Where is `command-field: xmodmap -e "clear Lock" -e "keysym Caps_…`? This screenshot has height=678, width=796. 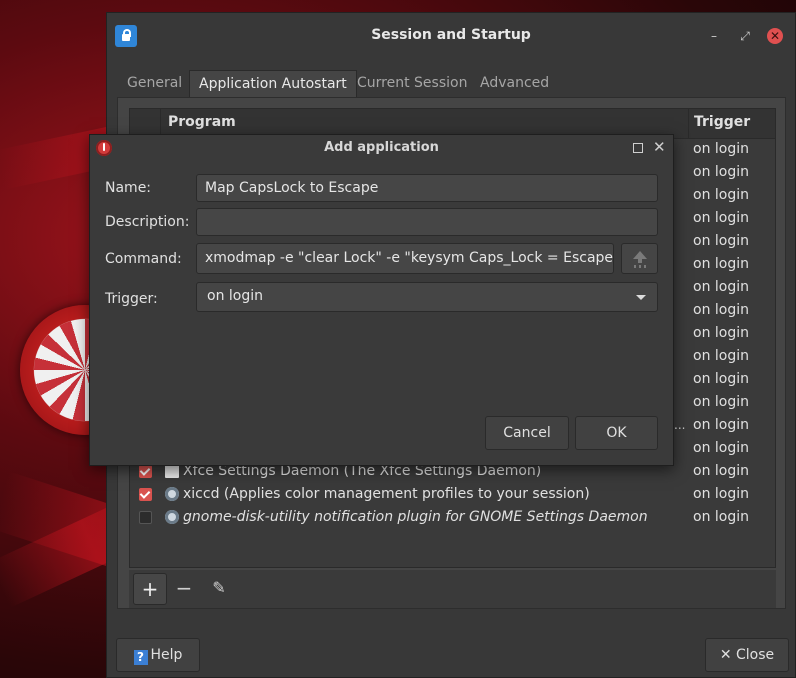
command-field: xmodmap -e "clear Lock" -e "keysym Caps_… is located at coordinates (405, 258).